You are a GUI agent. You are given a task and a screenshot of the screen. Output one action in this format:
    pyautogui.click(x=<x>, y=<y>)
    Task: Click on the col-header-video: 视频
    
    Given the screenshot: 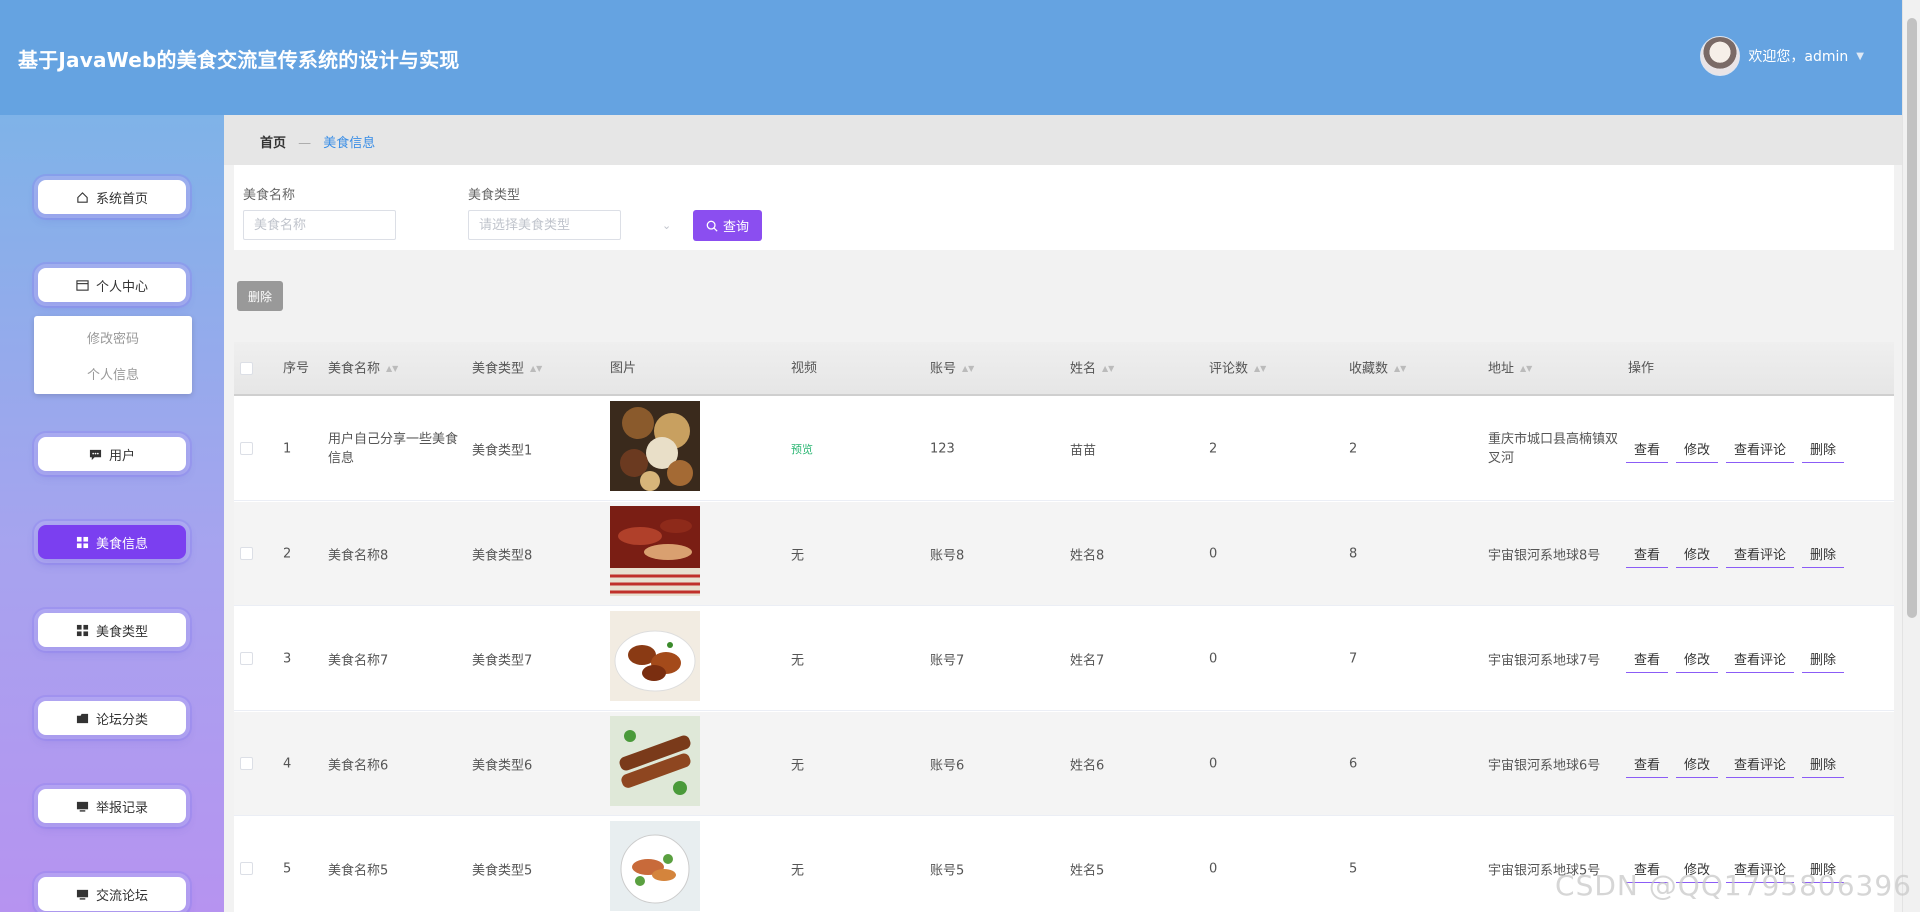 What is the action you would take?
    pyautogui.click(x=804, y=368)
    